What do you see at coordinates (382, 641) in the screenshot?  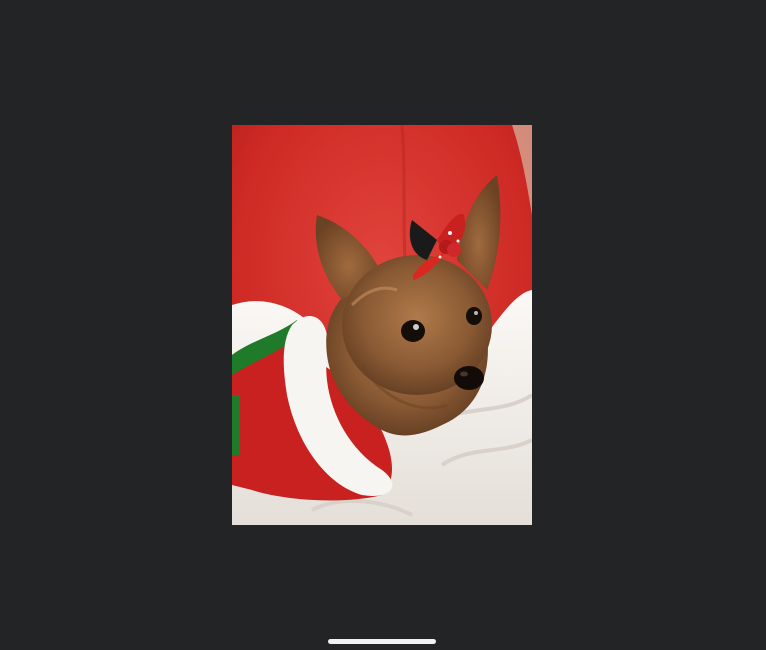 I see `home-indicator-bar` at bounding box center [382, 641].